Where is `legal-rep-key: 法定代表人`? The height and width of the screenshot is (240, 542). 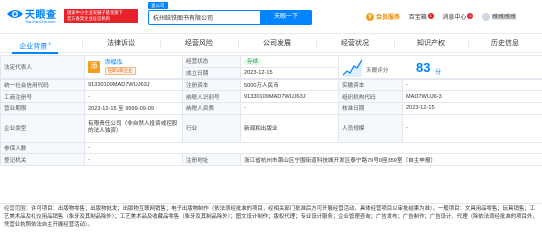 legal-rep-key: 法定代表人 is located at coordinates (42, 67).